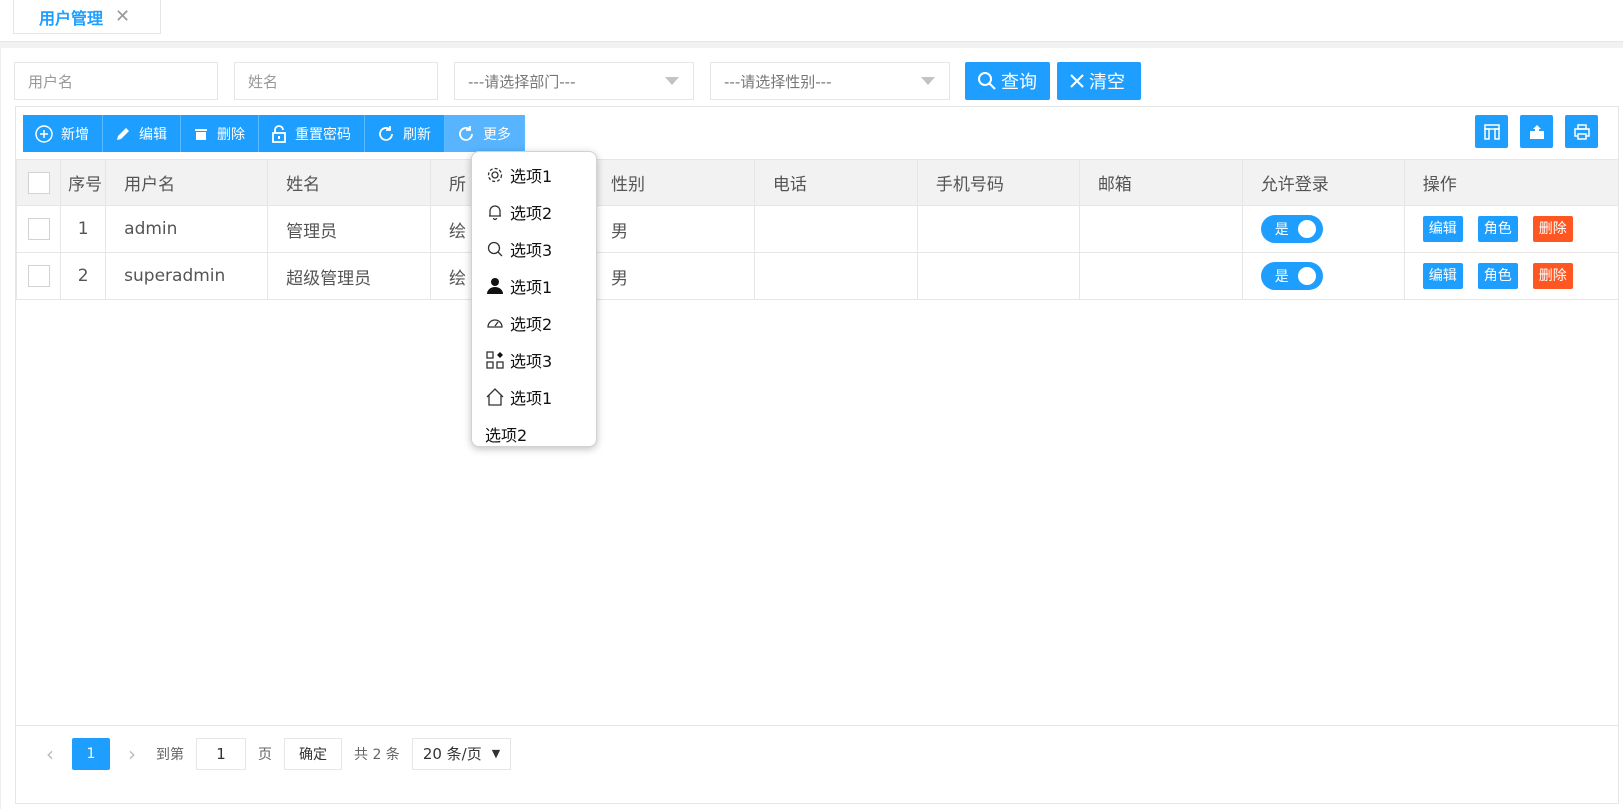 Image resolution: width=1623 pixels, height=809 pixels. I want to click on select-all-checkbox, so click(38, 182).